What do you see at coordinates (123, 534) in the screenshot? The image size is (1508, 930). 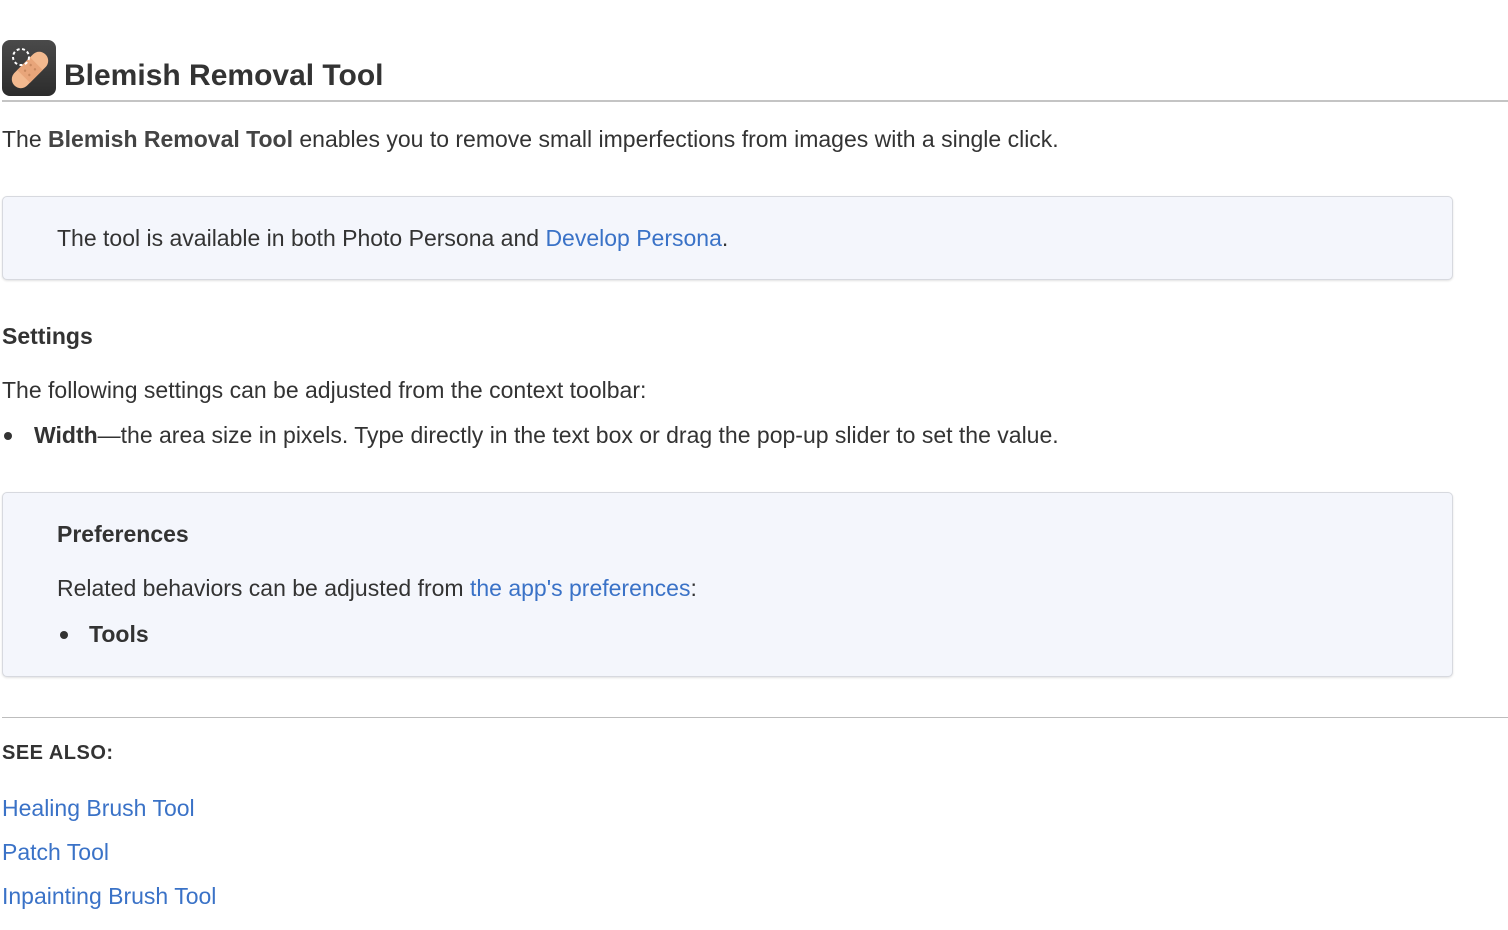 I see `preferences-heading: Preferences` at bounding box center [123, 534].